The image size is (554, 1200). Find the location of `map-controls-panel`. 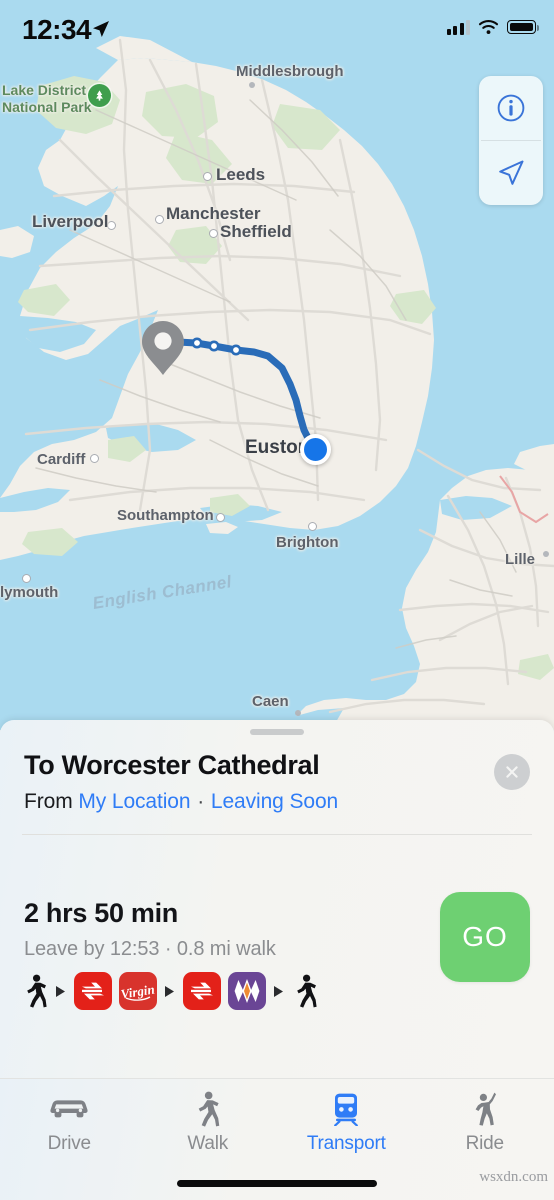

map-controls-panel is located at coordinates (511, 140).